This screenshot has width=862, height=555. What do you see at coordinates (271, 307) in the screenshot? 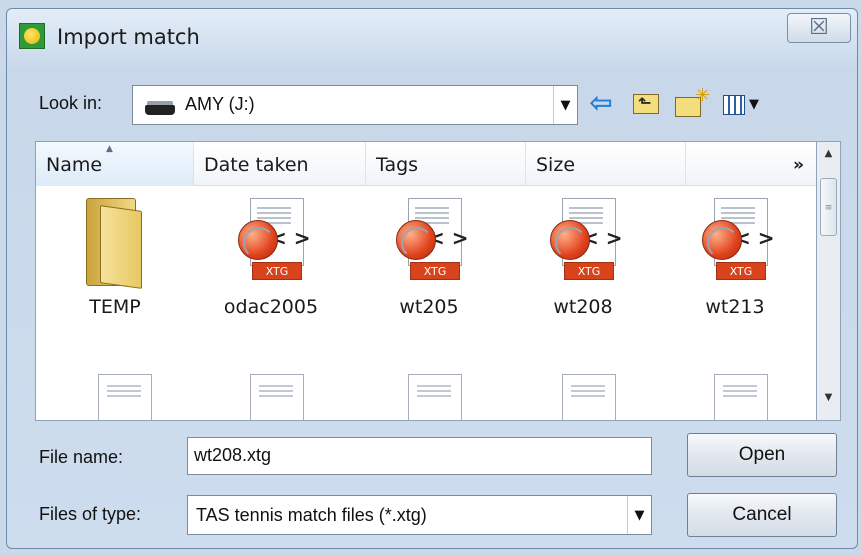
I see `item-label: odac2005` at bounding box center [271, 307].